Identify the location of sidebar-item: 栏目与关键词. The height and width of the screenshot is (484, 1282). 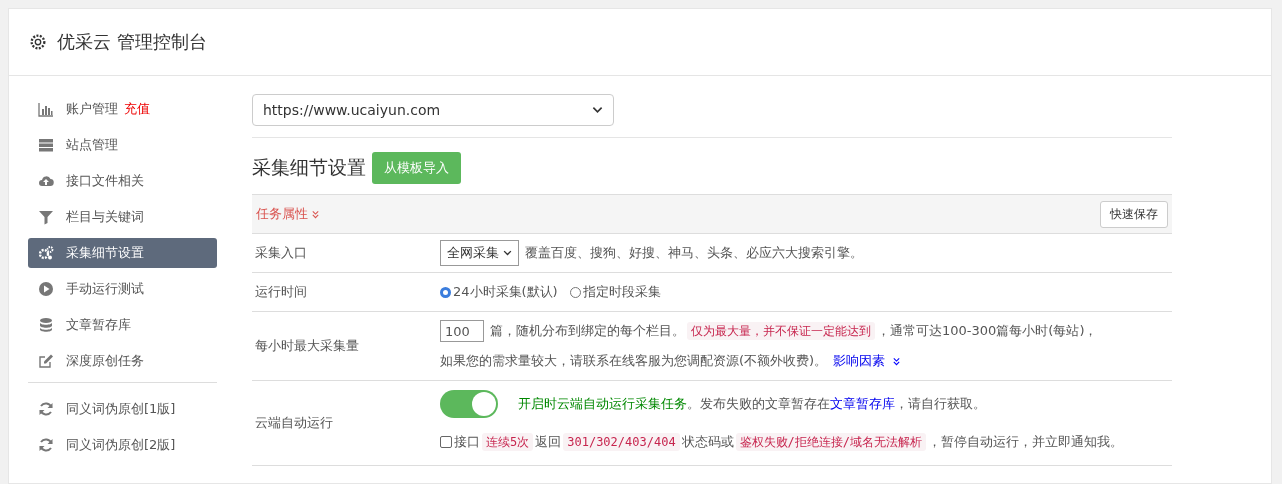
(122, 217).